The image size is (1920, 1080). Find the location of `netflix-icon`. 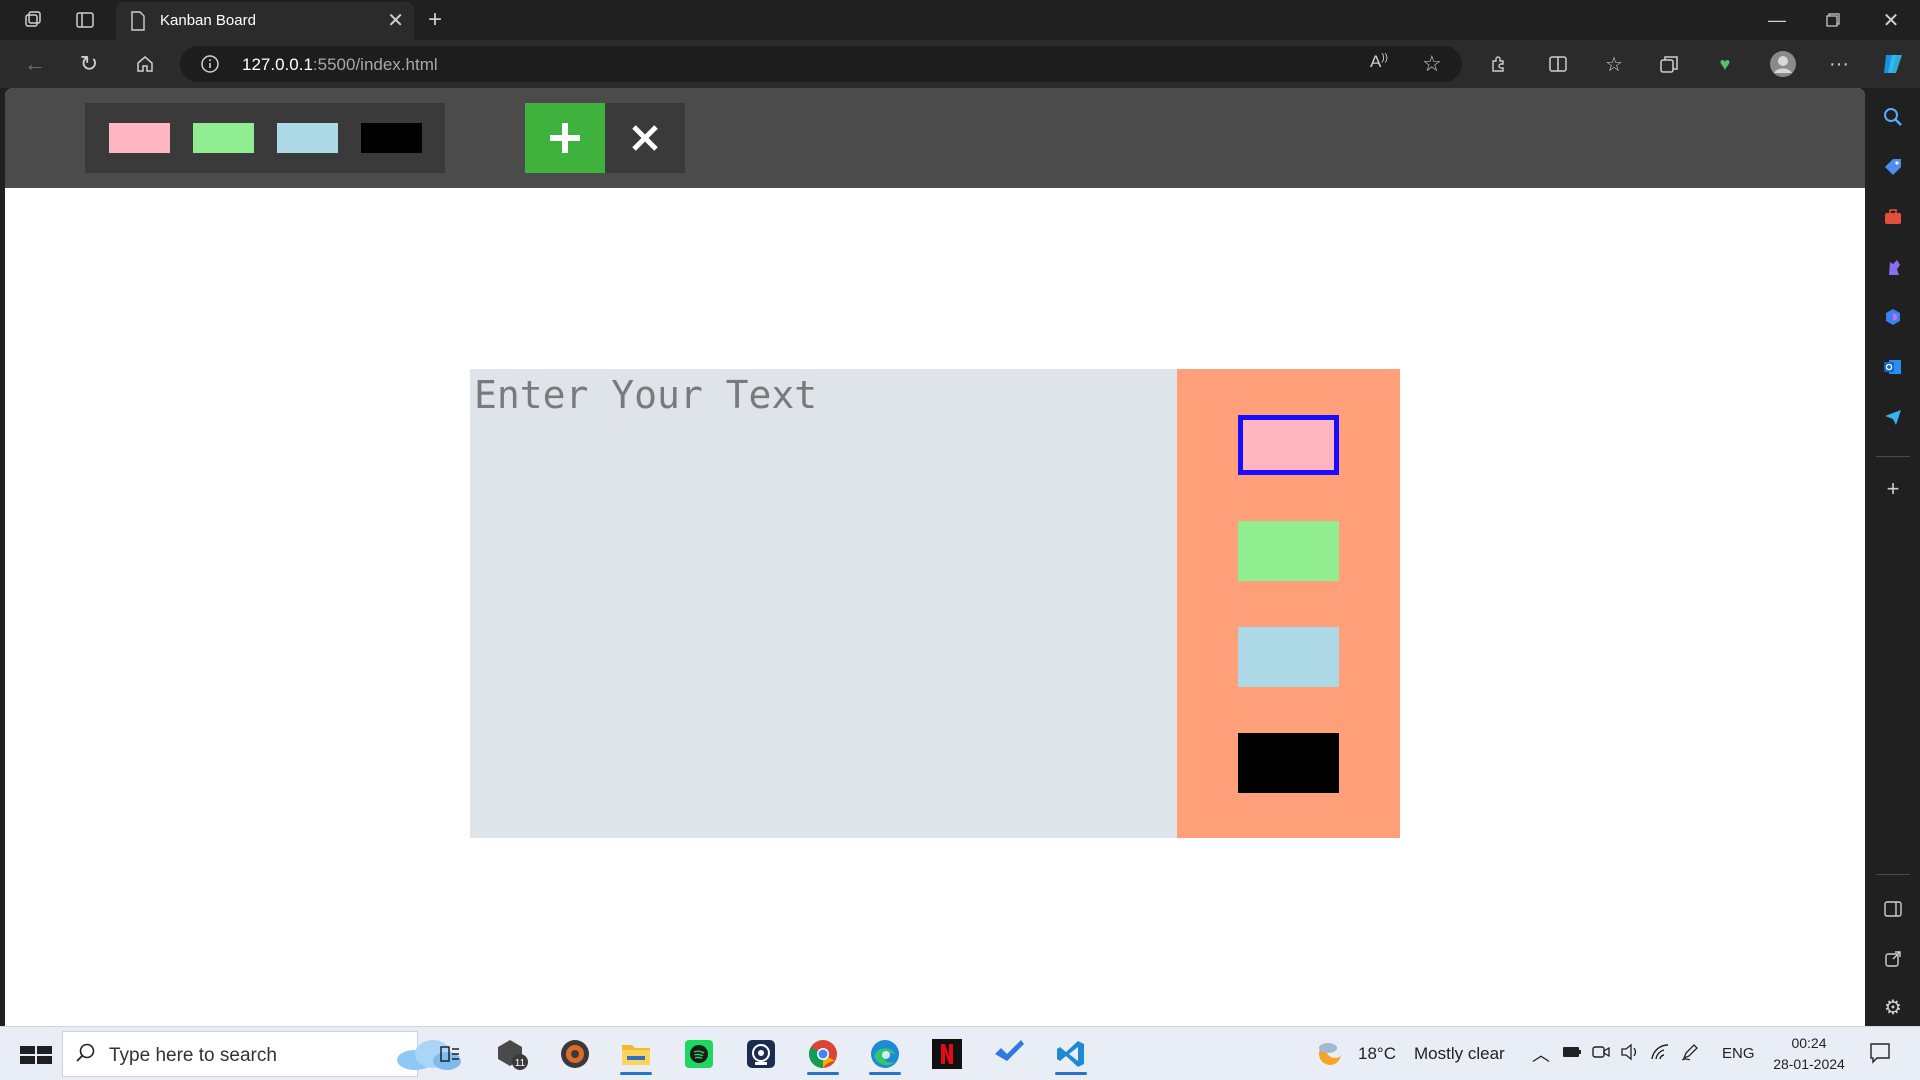

netflix-icon is located at coordinates (947, 1054).